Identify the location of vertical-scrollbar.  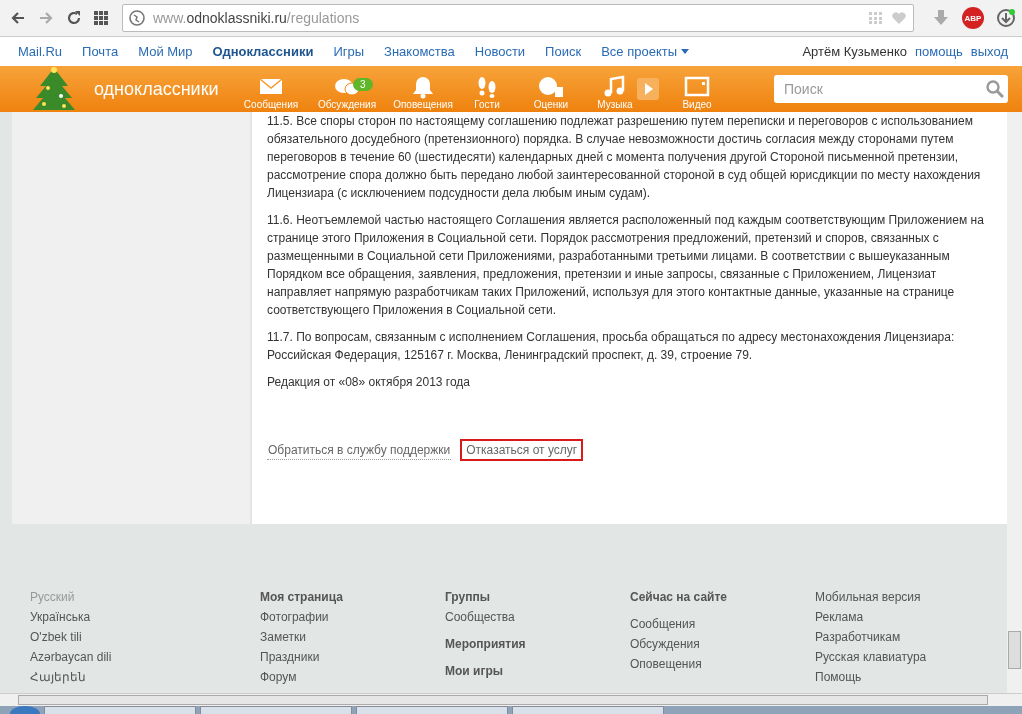
(1014, 402).